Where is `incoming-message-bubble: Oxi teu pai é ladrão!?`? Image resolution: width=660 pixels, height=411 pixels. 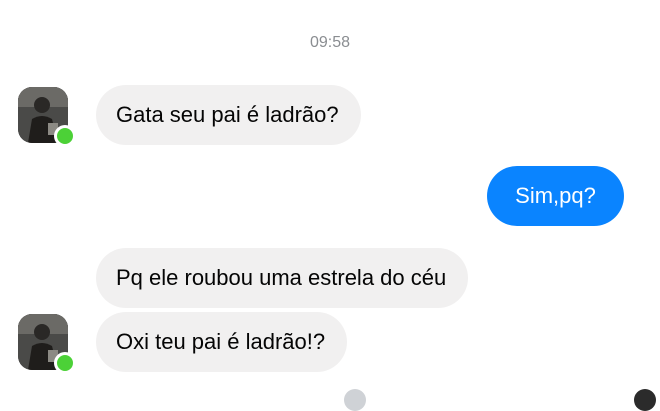
incoming-message-bubble: Oxi teu pai é ladrão!? is located at coordinates (222, 342).